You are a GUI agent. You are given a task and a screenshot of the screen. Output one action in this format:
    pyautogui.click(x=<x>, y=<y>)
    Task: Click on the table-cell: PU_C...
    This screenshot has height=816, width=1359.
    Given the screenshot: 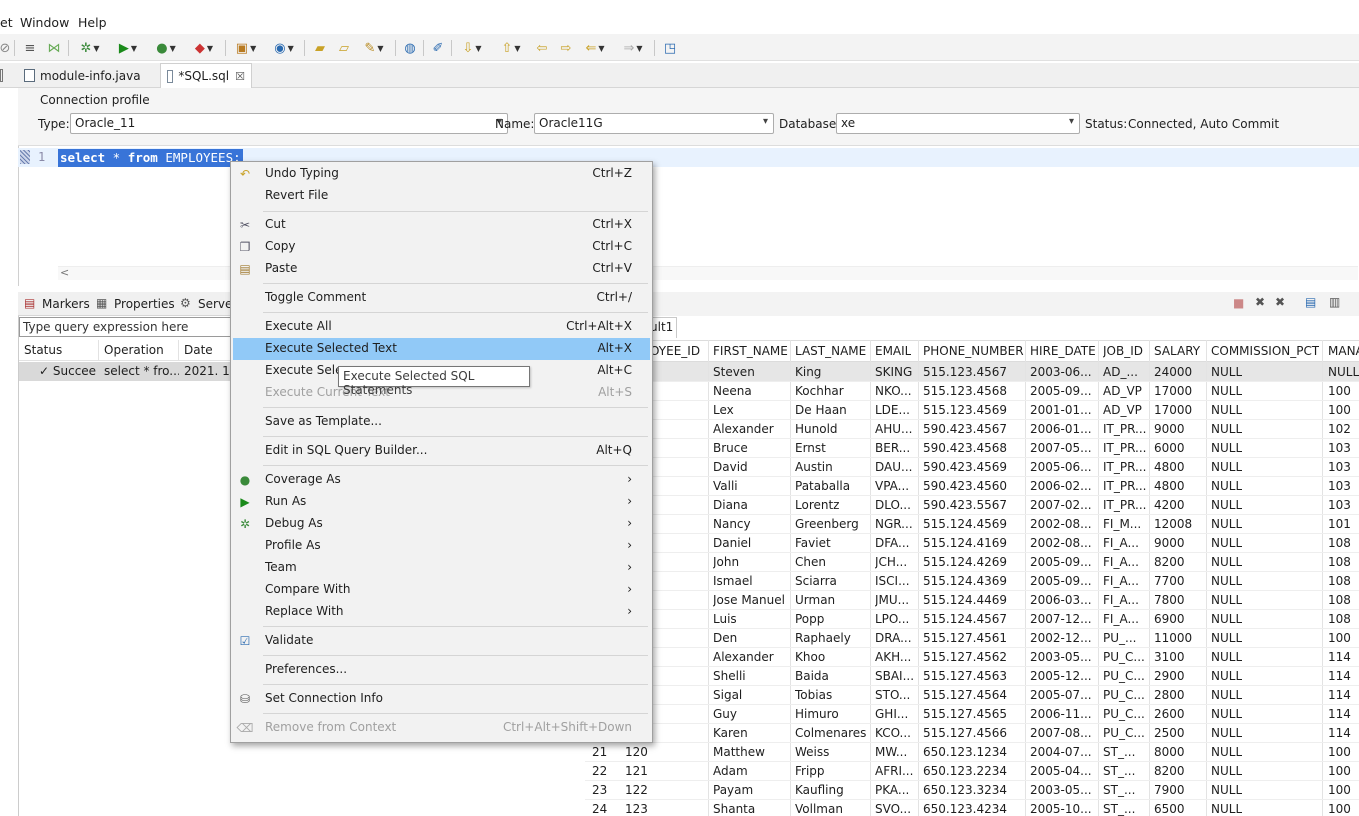 What is the action you would take?
    pyautogui.click(x=1124, y=695)
    